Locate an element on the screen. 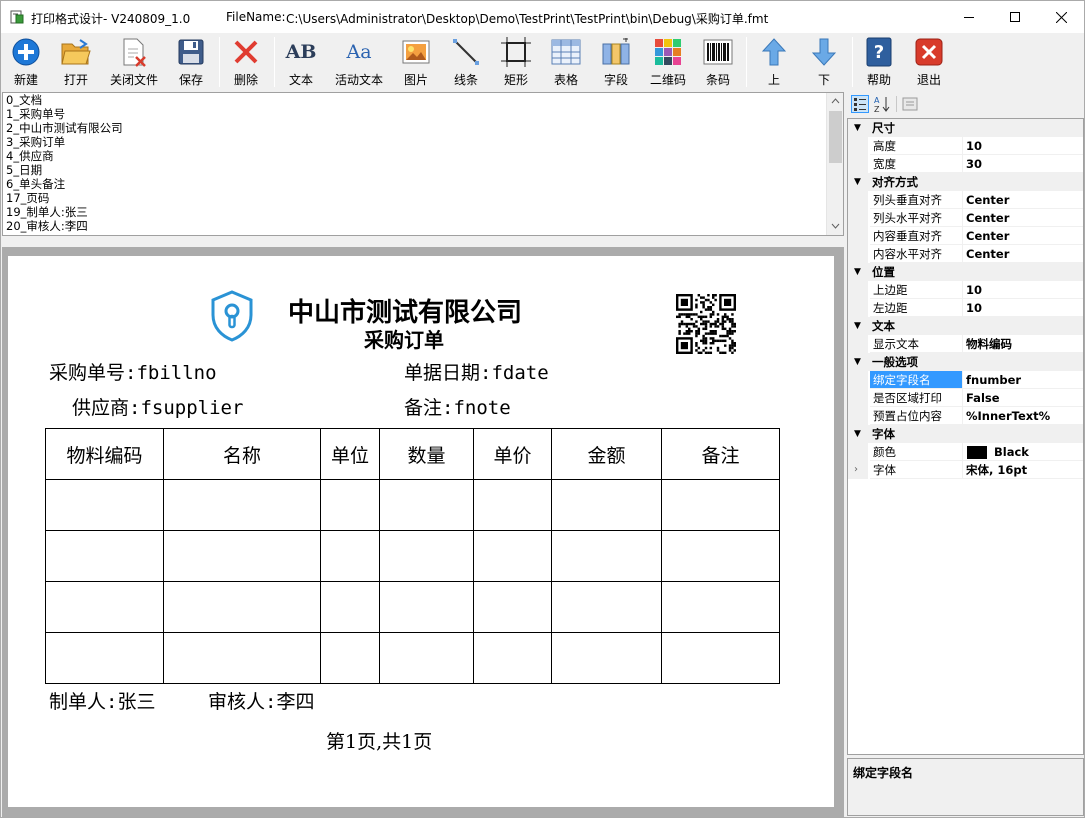  active-text-button: Aa 活动文本 is located at coordinates (359, 62).